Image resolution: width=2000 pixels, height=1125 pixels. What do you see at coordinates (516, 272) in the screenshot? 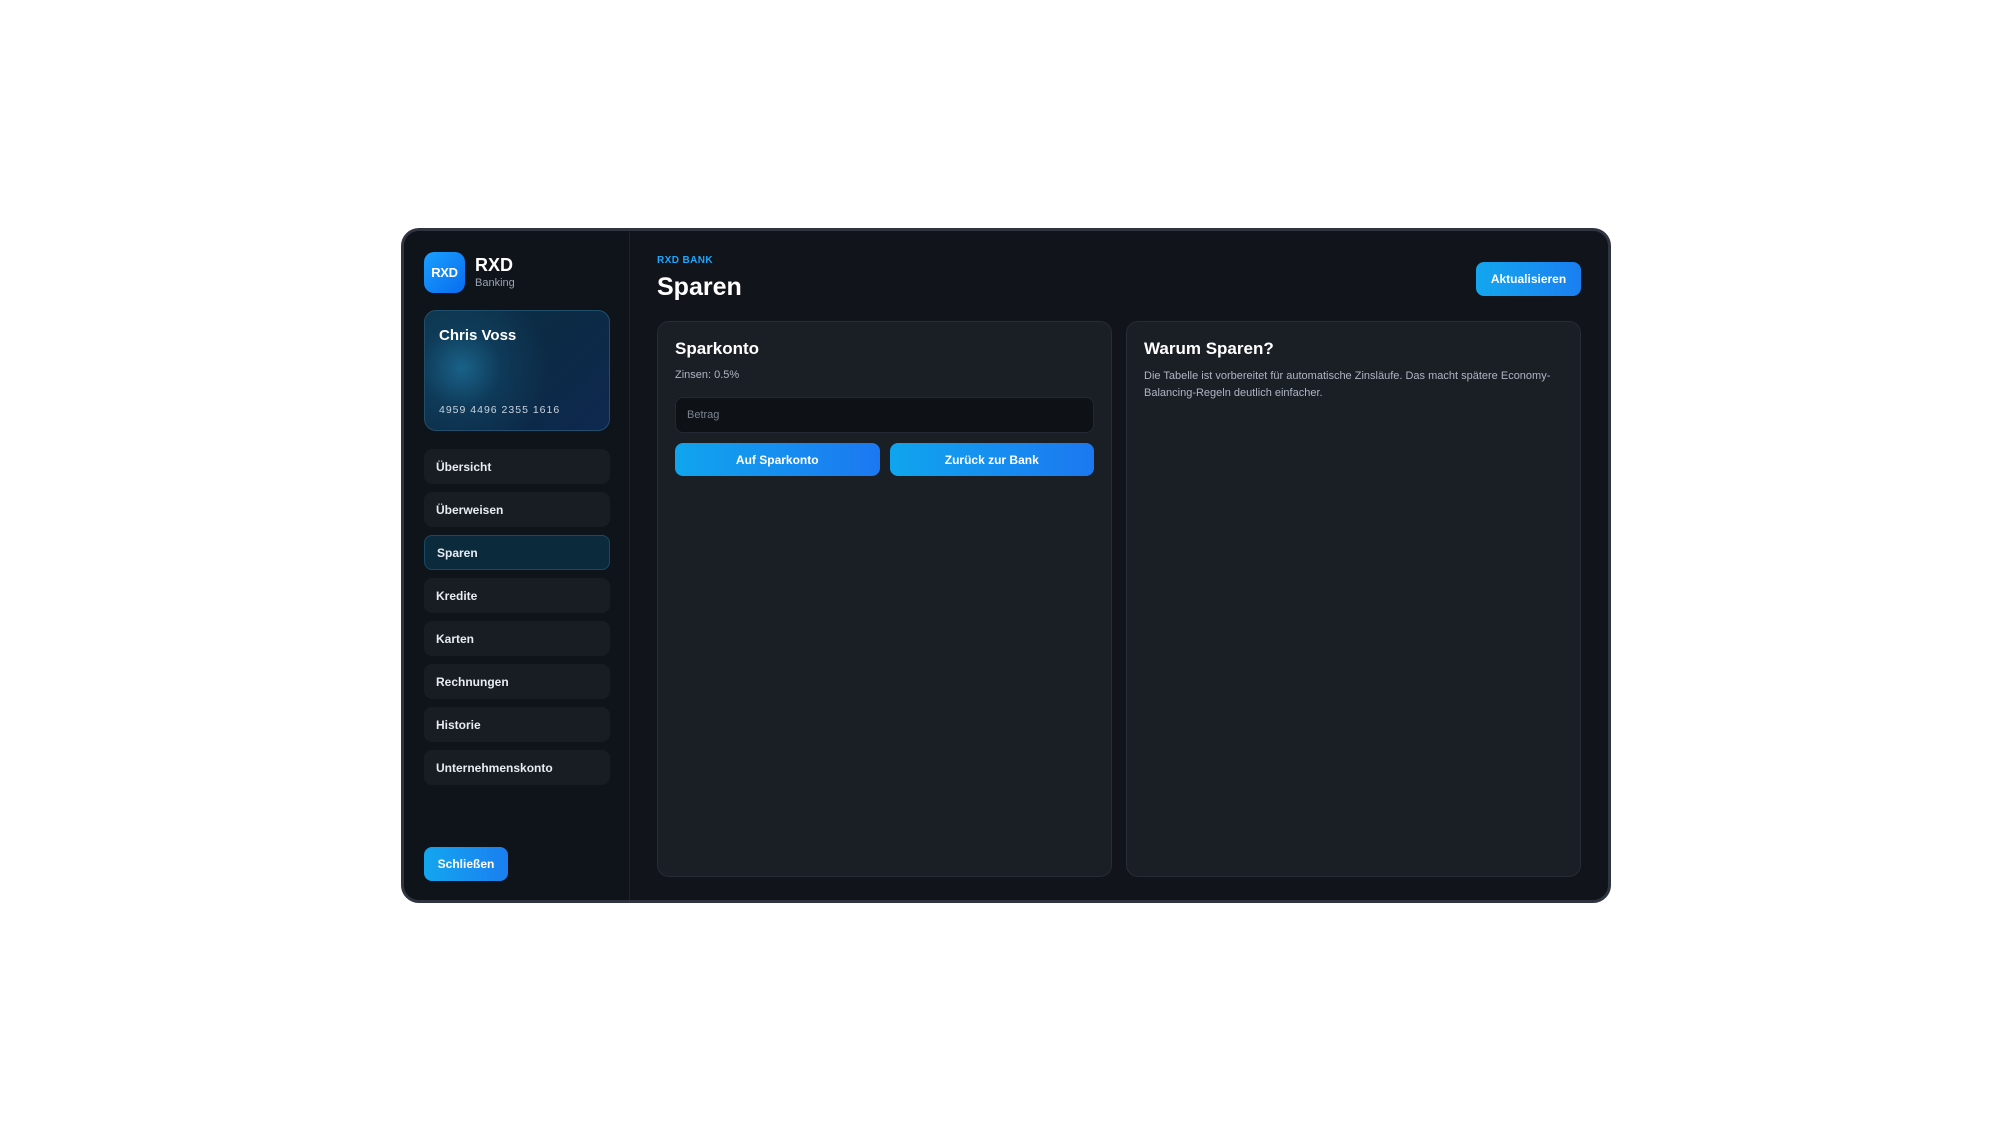
I see `brand: RXD RXD Banking` at bounding box center [516, 272].